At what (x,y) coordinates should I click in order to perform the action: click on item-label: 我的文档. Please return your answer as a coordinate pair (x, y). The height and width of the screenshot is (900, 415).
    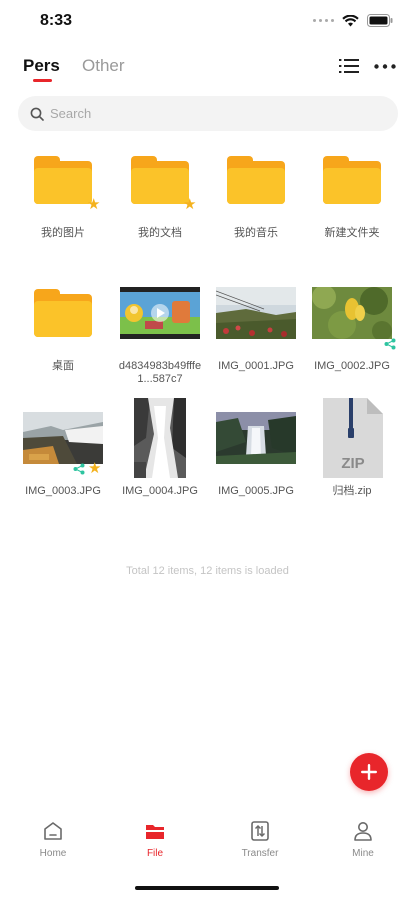
    Looking at the image, I should click on (160, 233).